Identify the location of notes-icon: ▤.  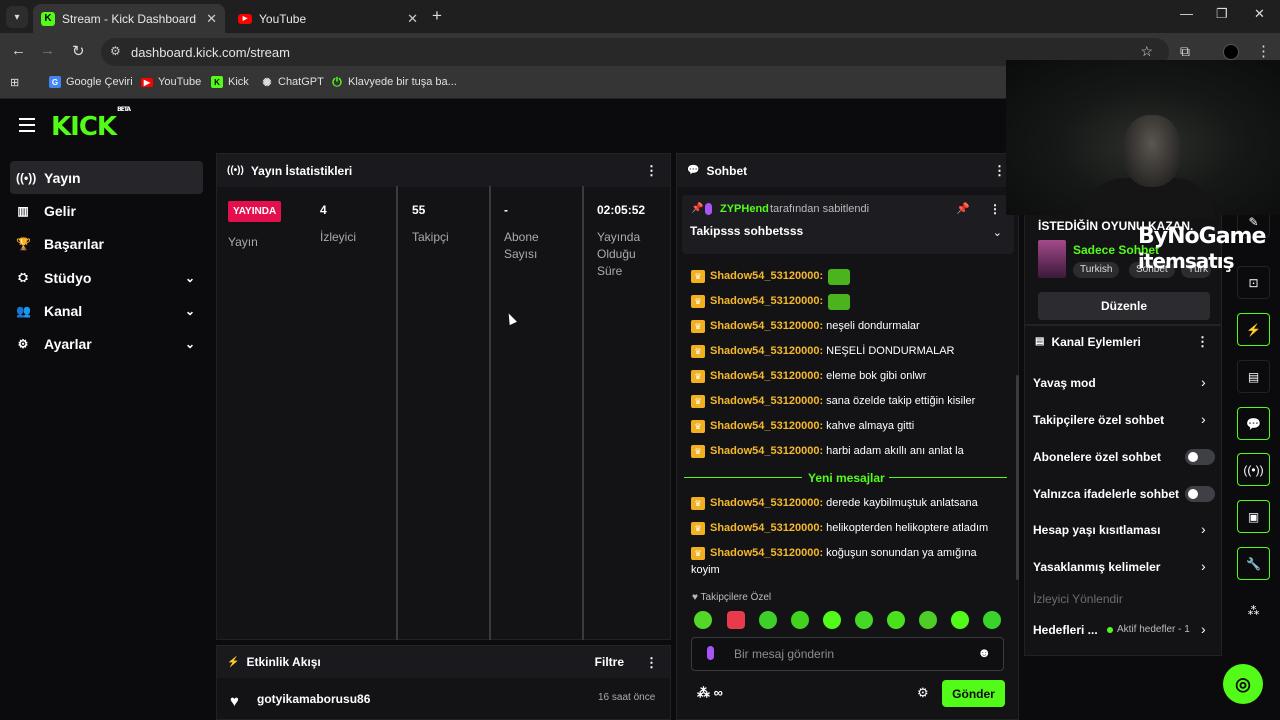
(1253, 376).